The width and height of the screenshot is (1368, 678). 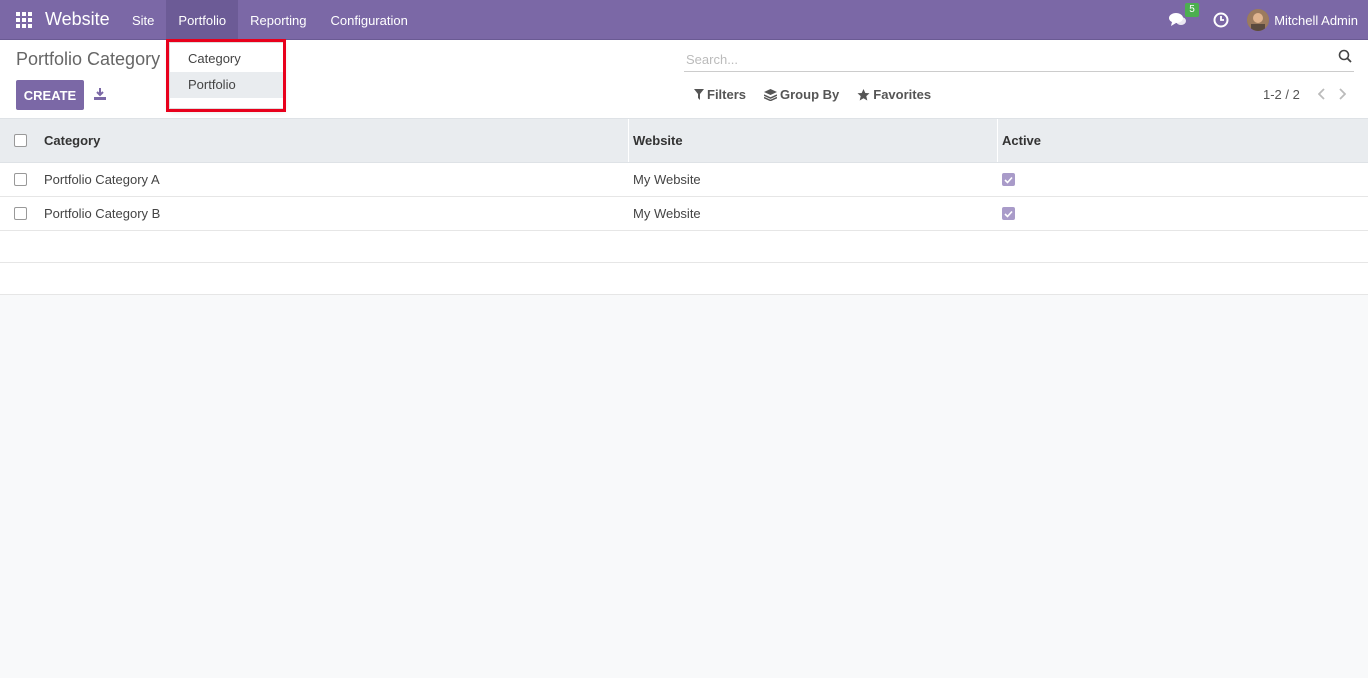 I want to click on column-header-active: Active, so click(x=1183, y=140).